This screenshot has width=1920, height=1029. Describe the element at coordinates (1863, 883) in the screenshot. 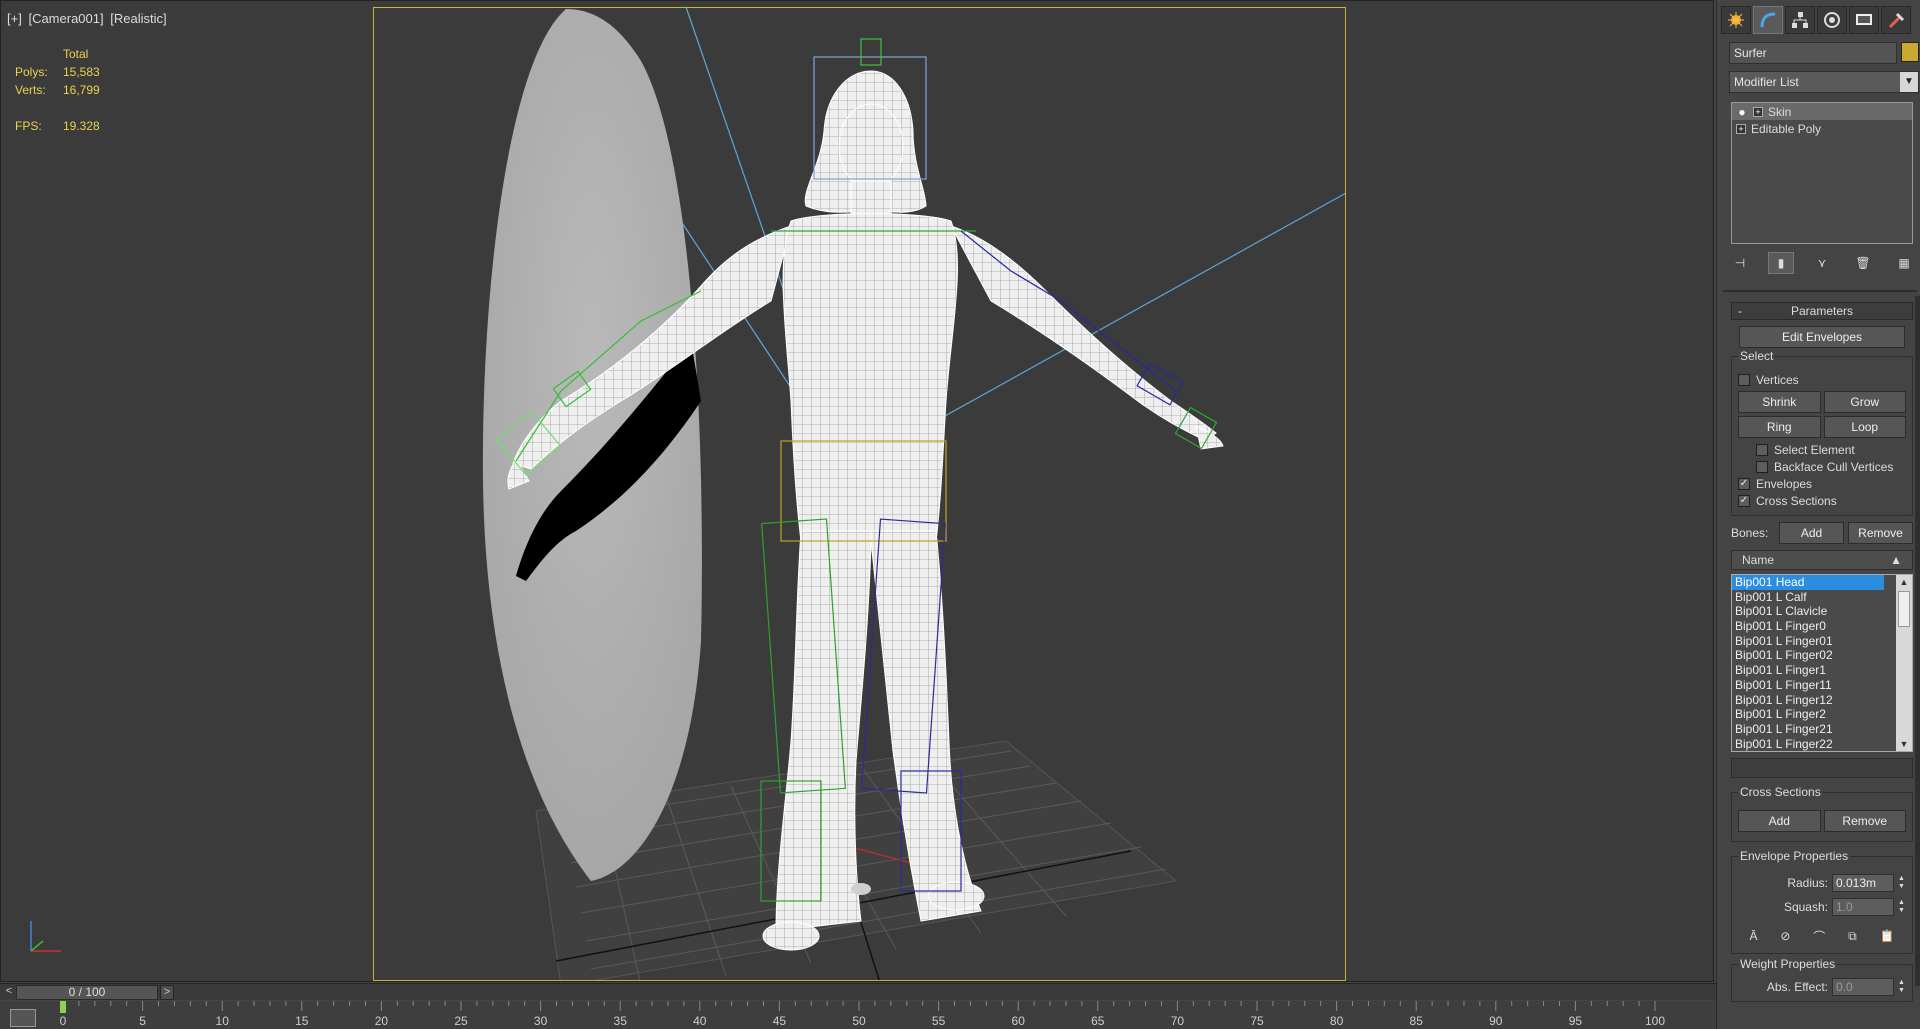

I see `radius-spinner: 0.013m` at that location.